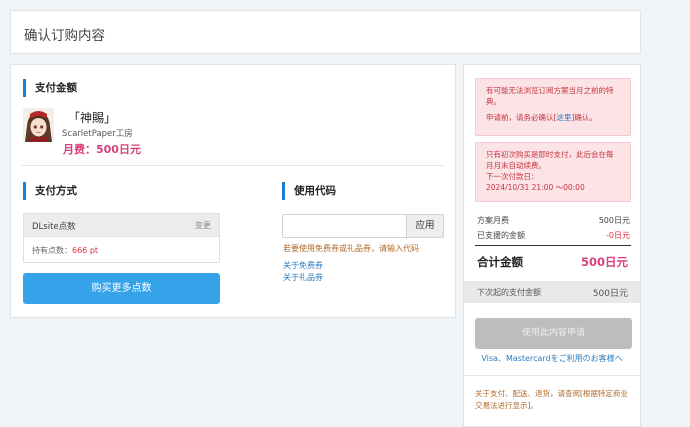 The image size is (690, 427). I want to click on next-amount-label: 下次起的支付金额, so click(509, 292).